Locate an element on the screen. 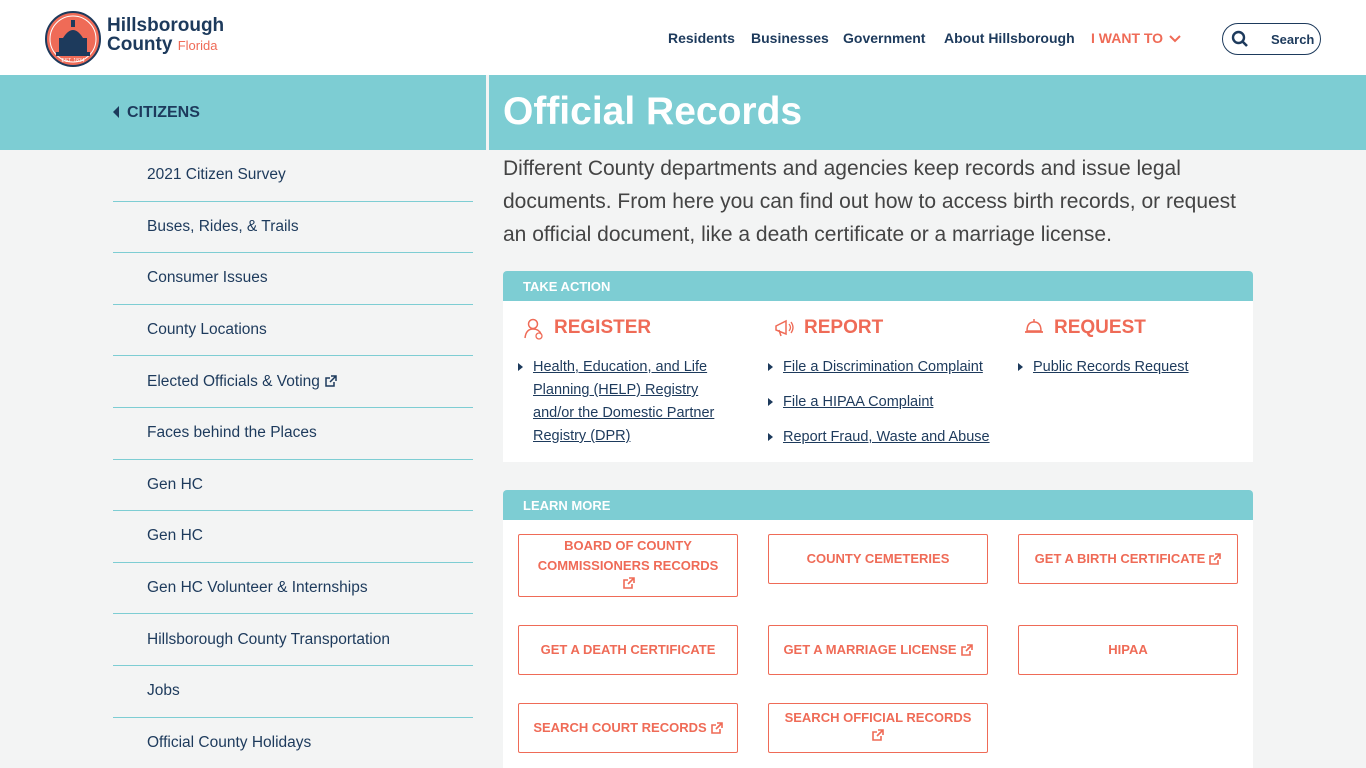 The image size is (1366, 768). sidebar-item-label: Hillsborough County Transportation is located at coordinates (268, 639).